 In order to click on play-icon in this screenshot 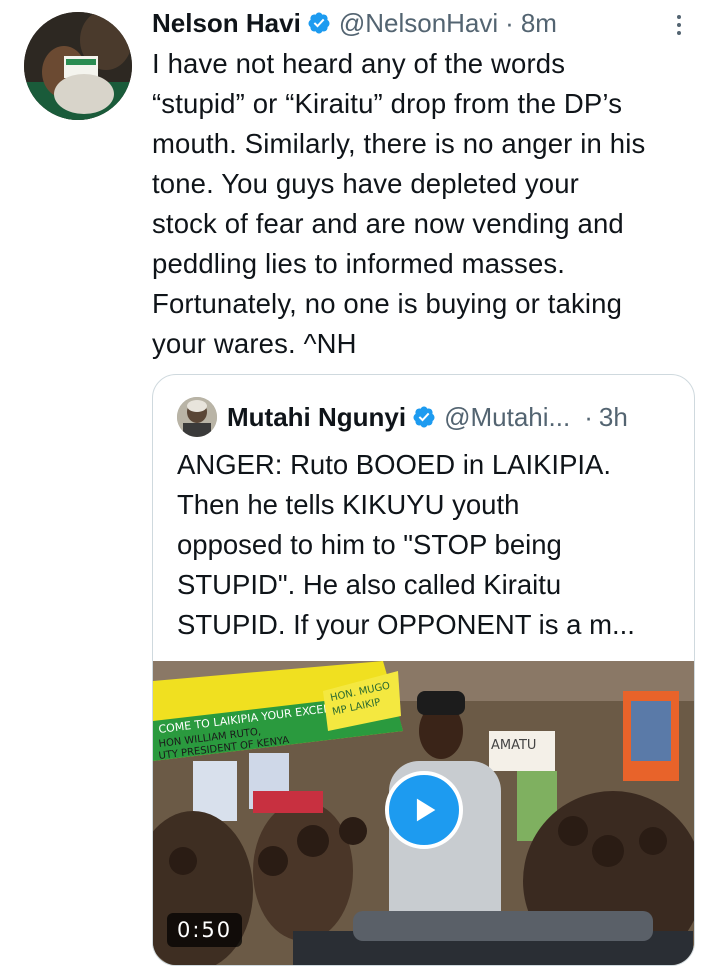, I will do `click(426, 810)`.